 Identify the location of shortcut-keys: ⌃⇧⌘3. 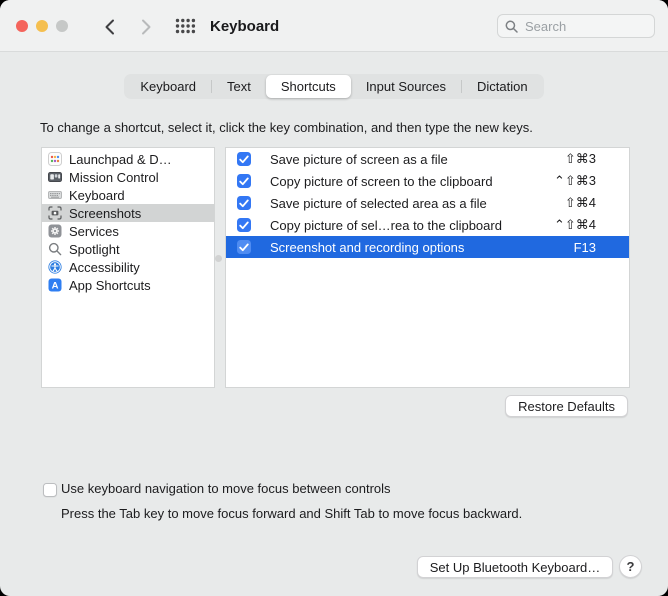
(575, 181).